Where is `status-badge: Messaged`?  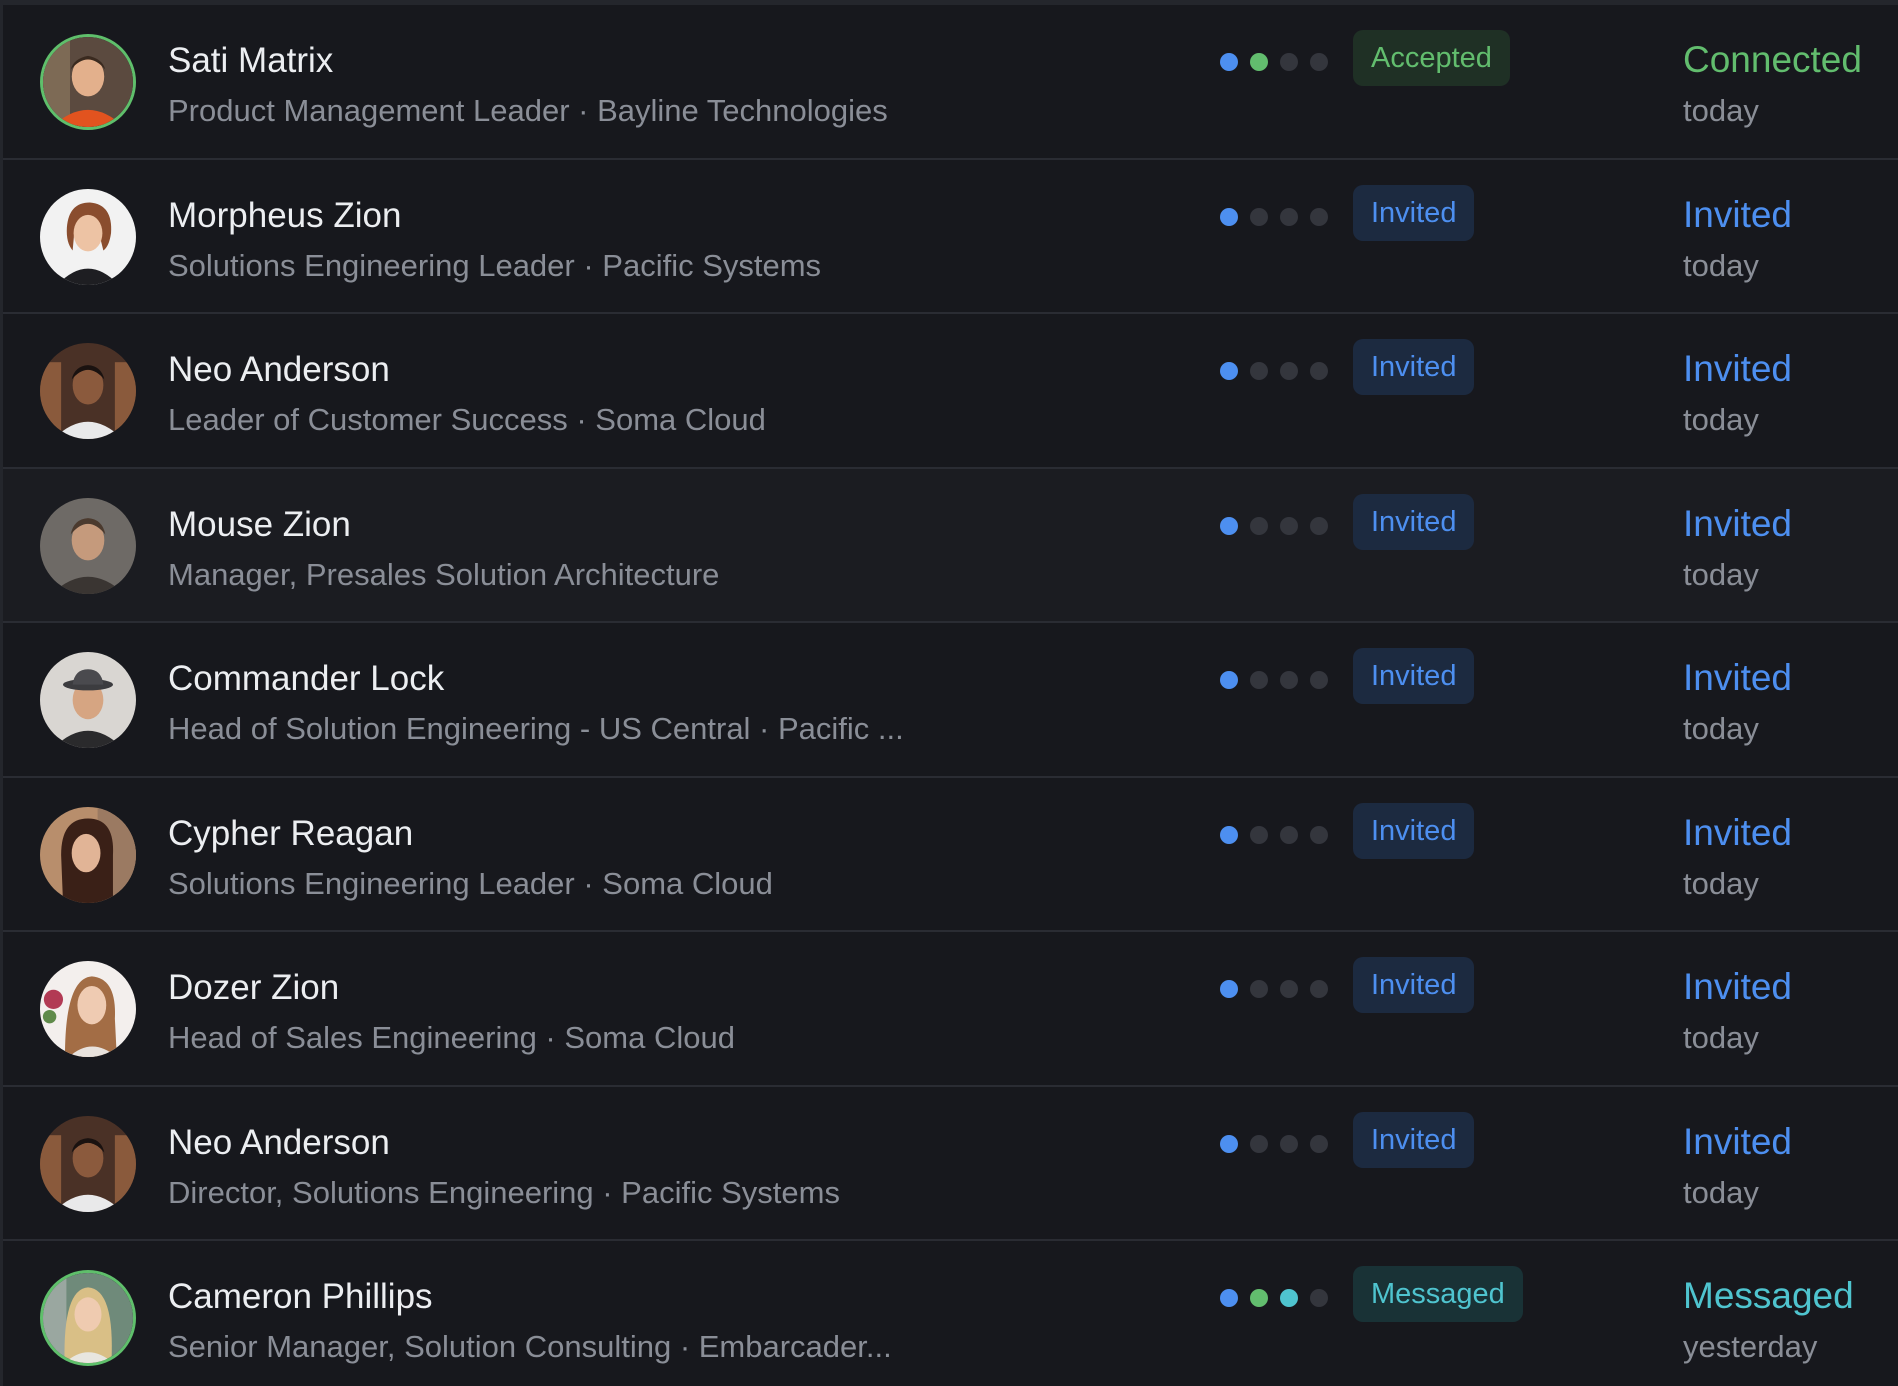
status-badge: Messaged is located at coordinates (1438, 1294).